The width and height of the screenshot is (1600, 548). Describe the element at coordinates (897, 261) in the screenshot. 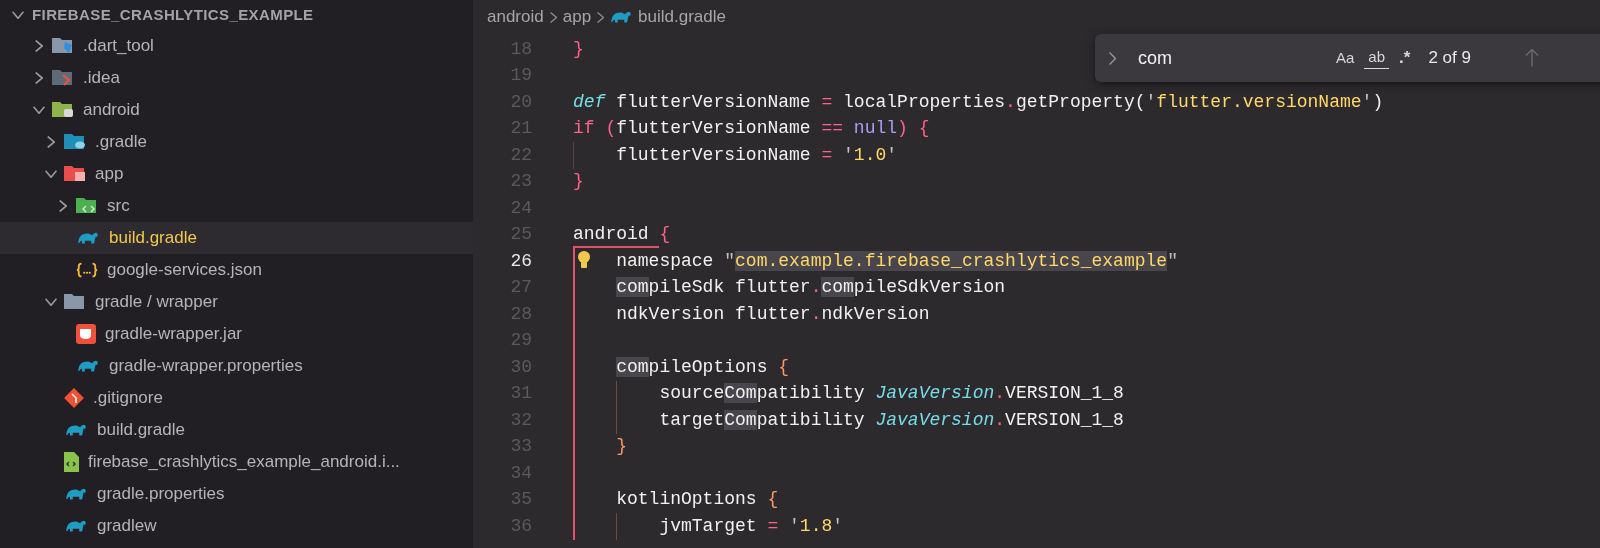

I see `code-line: namespace "com.example.firebase_crashlytics_example"` at that location.